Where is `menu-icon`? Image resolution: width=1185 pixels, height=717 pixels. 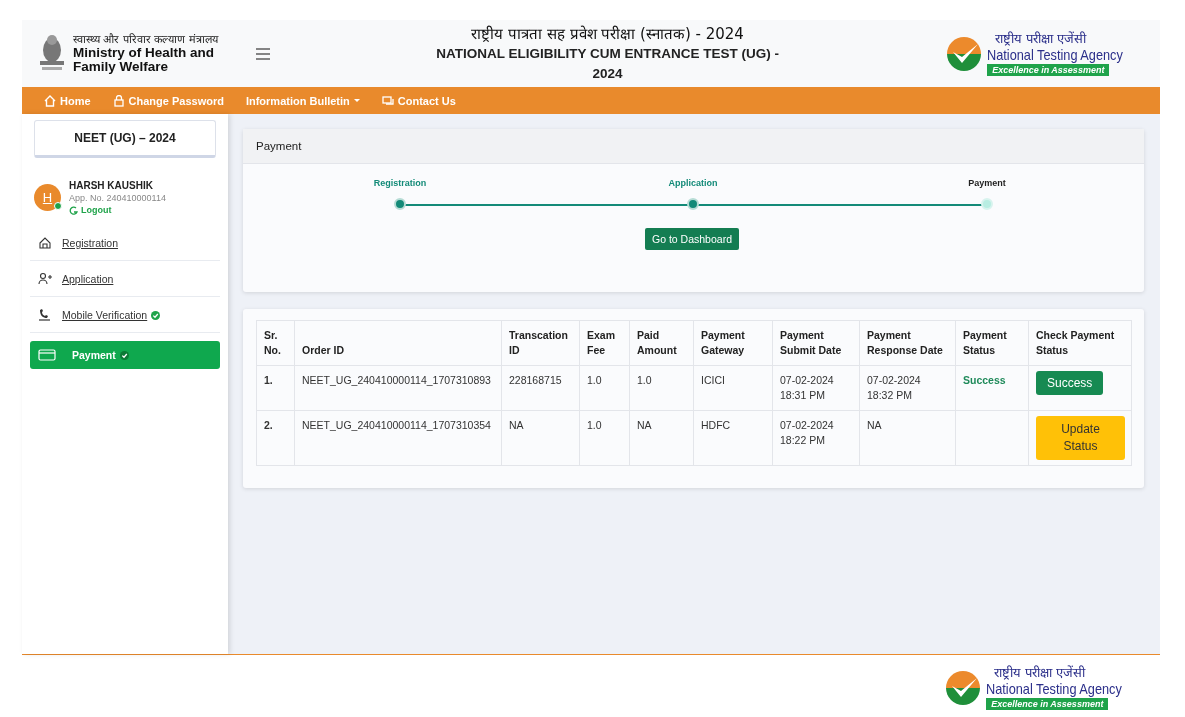
menu-icon is located at coordinates (263, 53).